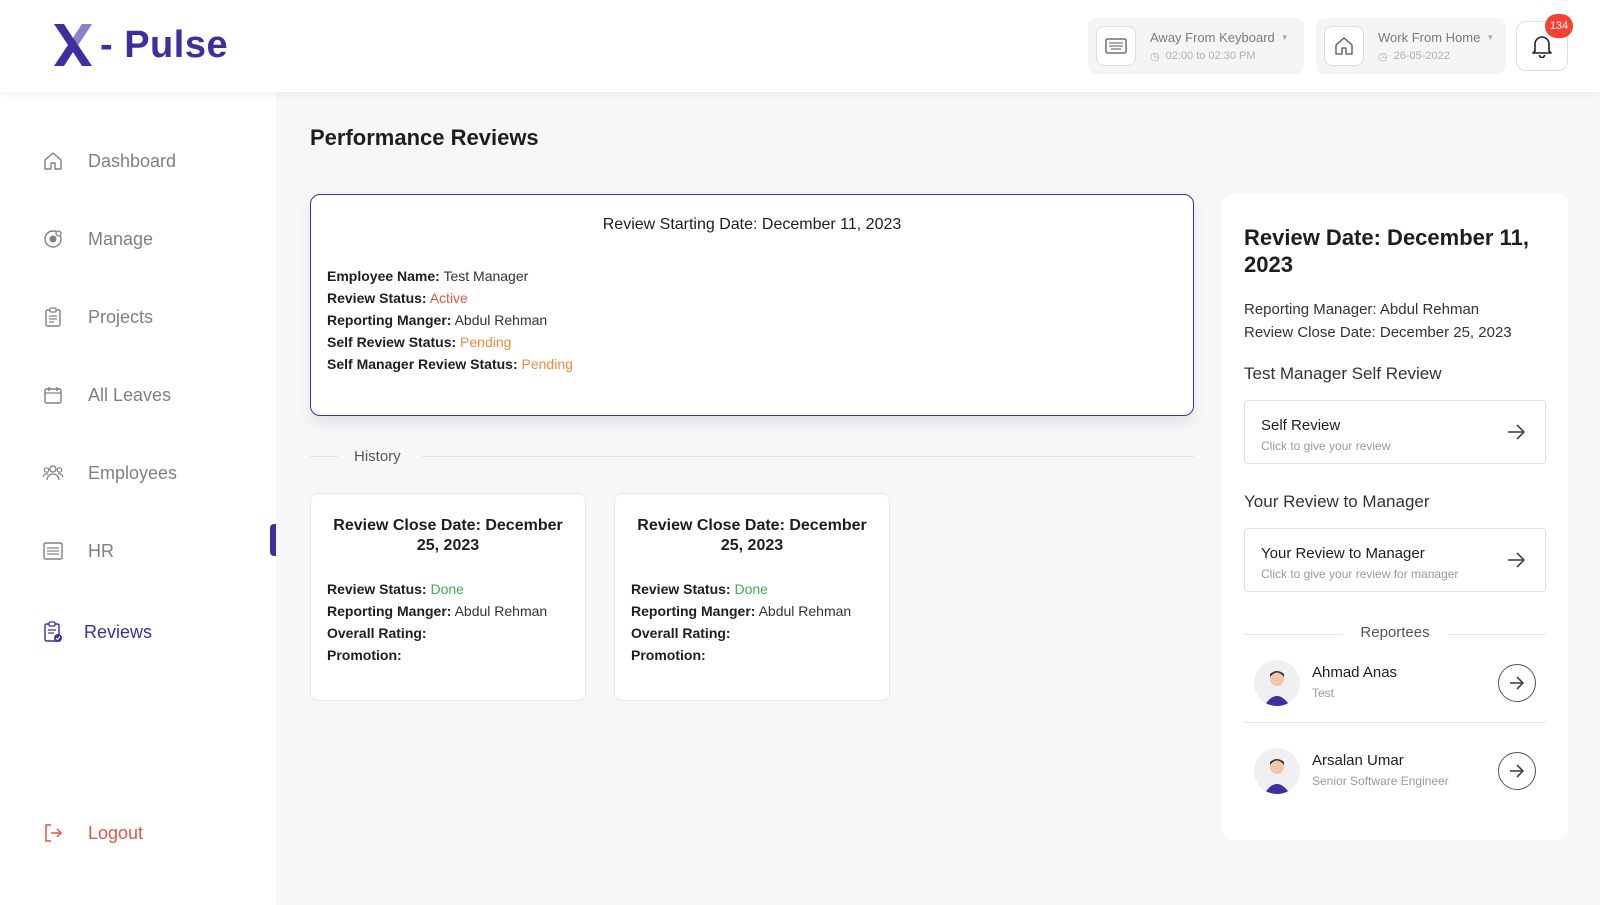  I want to click on review-status-row: Review Status: Done, so click(437, 589).